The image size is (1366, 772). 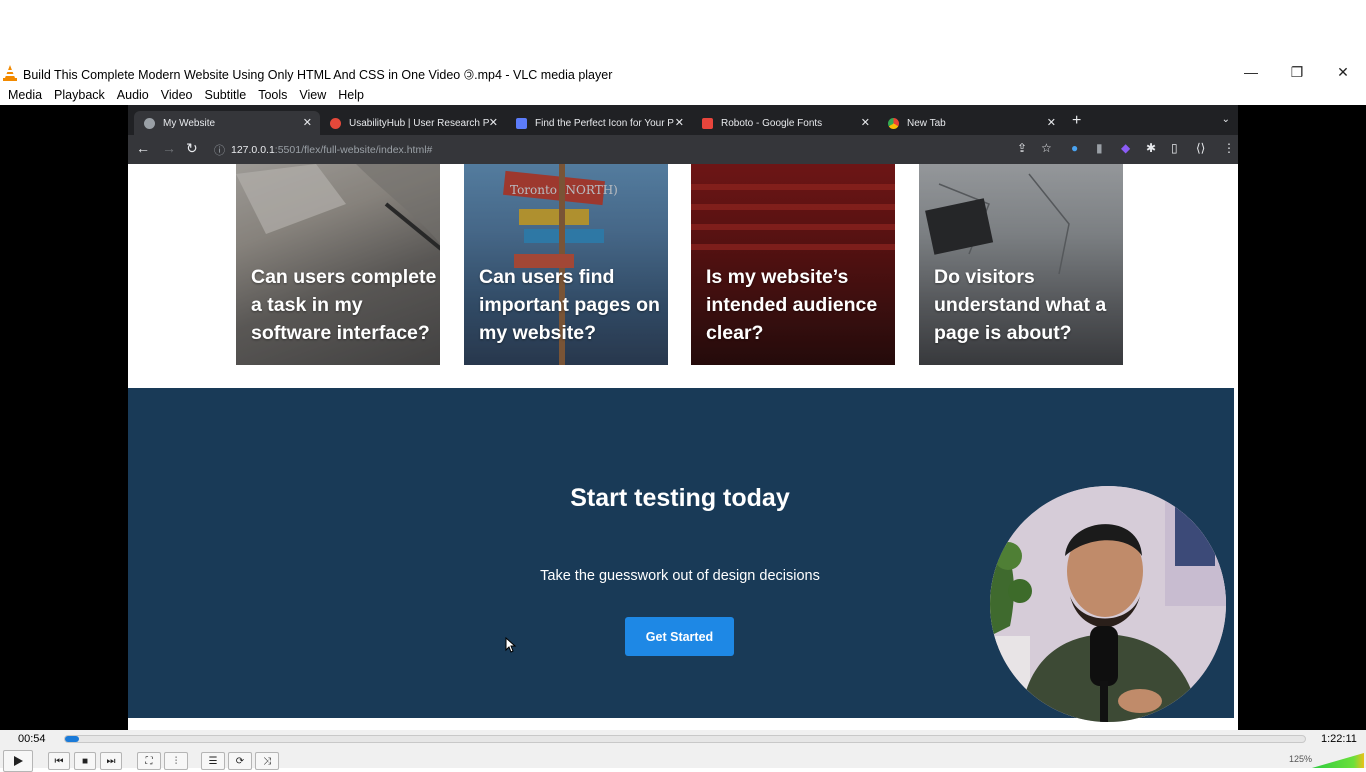 What do you see at coordinates (792, 305) in the screenshot?
I see `card-text: Is my website’s intended audience clear?` at bounding box center [792, 305].